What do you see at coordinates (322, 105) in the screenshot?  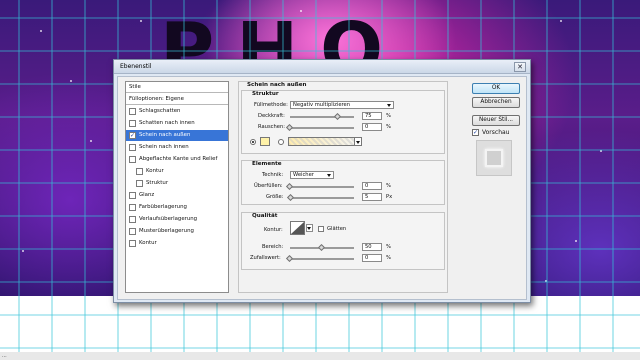 I see `blend-mode-value: Negativ multiplizieren` at bounding box center [322, 105].